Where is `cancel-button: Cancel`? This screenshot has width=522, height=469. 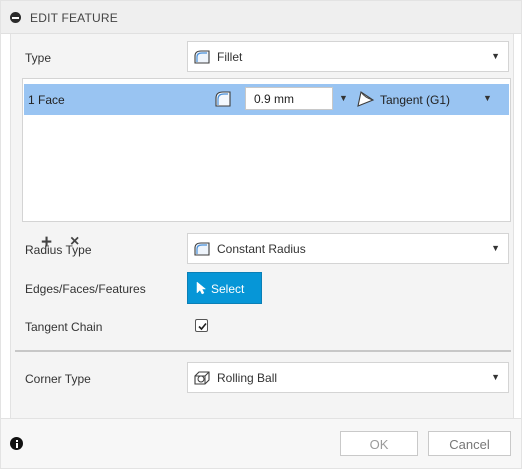 cancel-button: Cancel is located at coordinates (469, 443).